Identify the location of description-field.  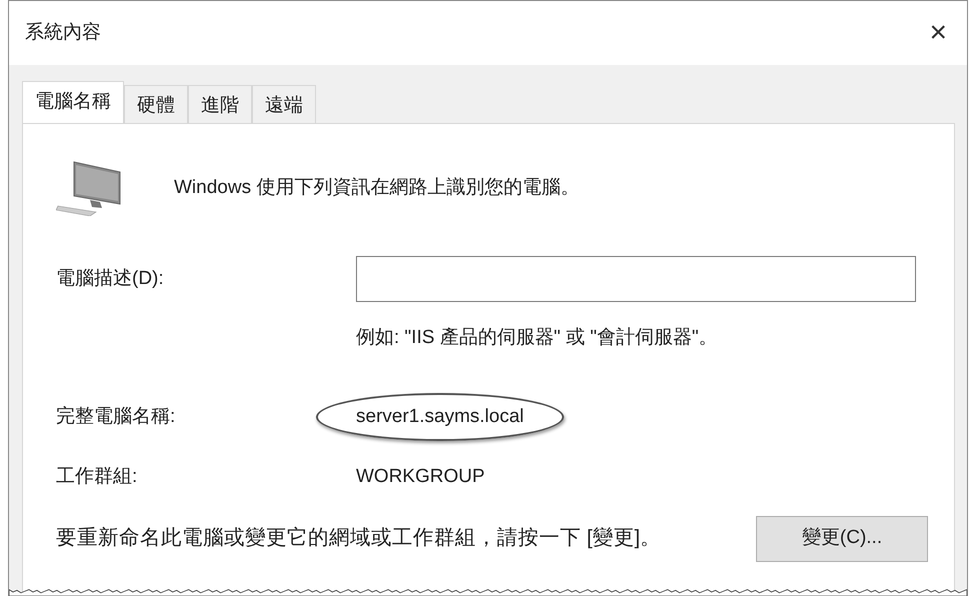
(636, 279).